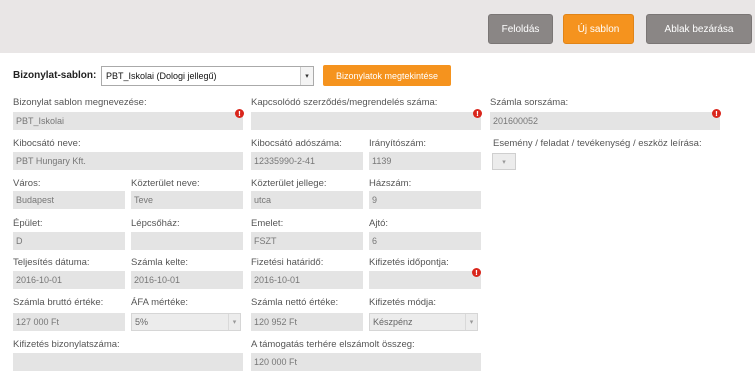  What do you see at coordinates (377, 26) in the screenshot?
I see `toolbar: Feloldás Új sablon Ablak bezárása` at bounding box center [377, 26].